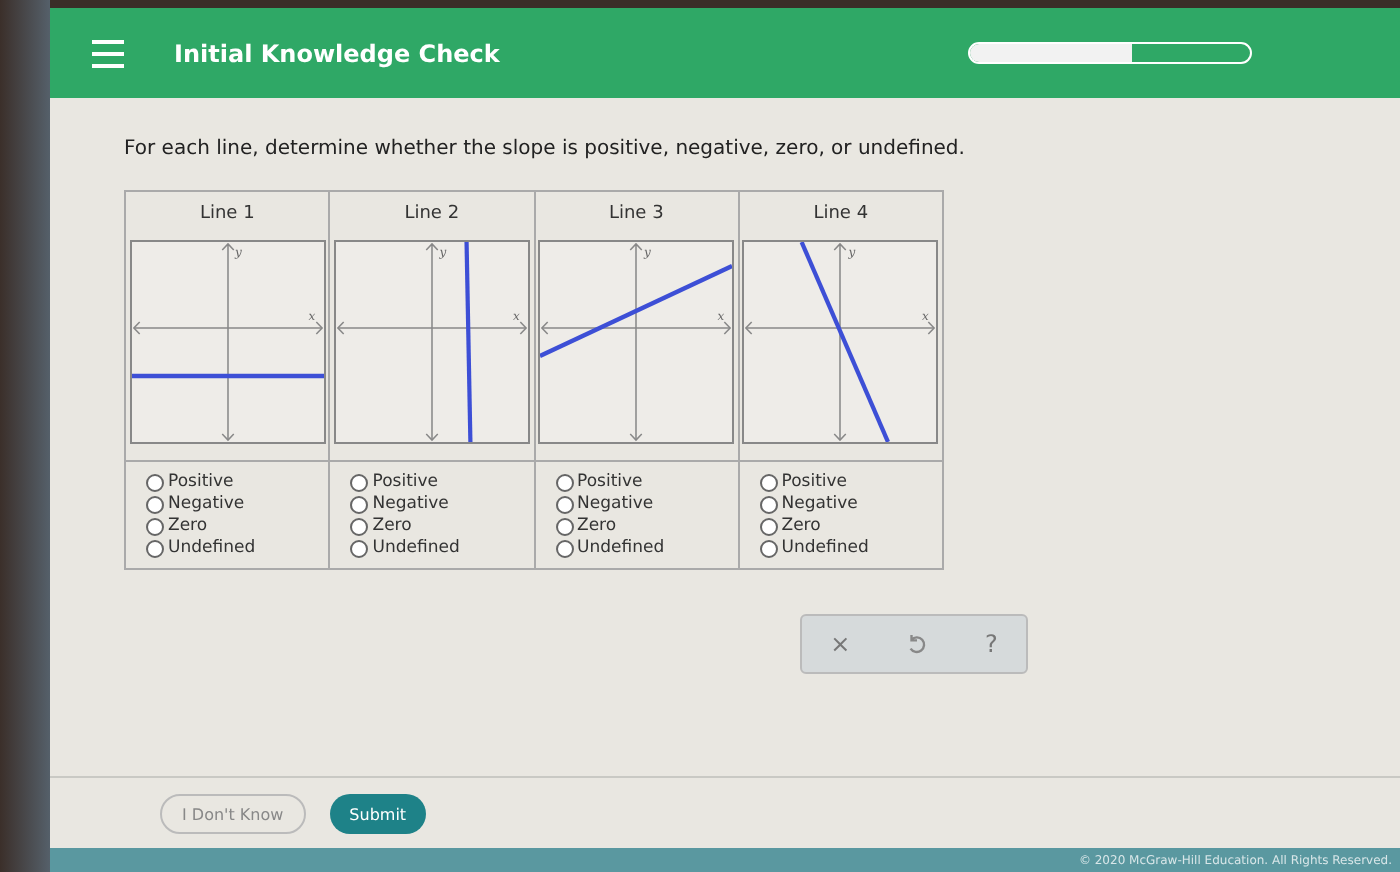 Image resolution: width=1400 pixels, height=872 pixels. I want to click on undo-icon, so click(917, 644).